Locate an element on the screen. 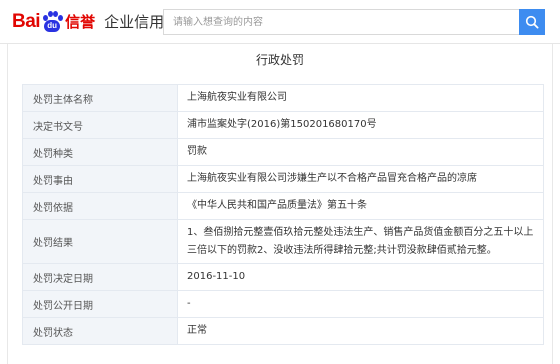 This screenshot has height=364, width=560. search-icon is located at coordinates (532, 22).